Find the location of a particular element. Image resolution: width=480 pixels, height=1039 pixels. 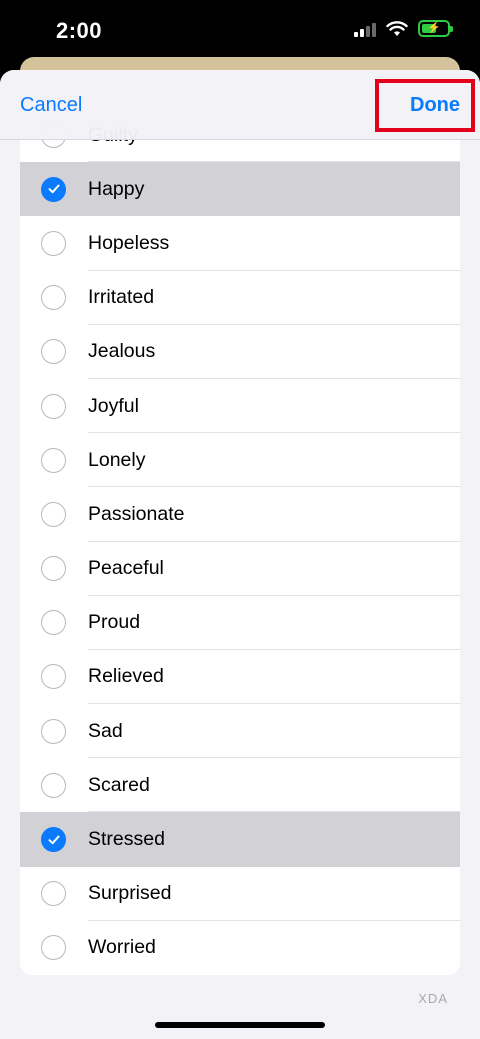

list-item-label: Stressed is located at coordinates (126, 839).